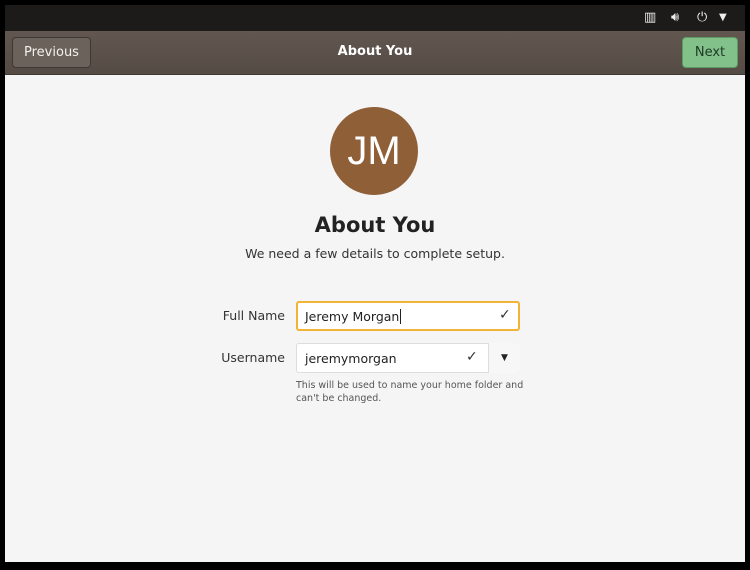 This screenshot has width=750, height=570. Describe the element at coordinates (375, 253) in the screenshot. I see `subtitle: We need a few details to complete setup.` at that location.